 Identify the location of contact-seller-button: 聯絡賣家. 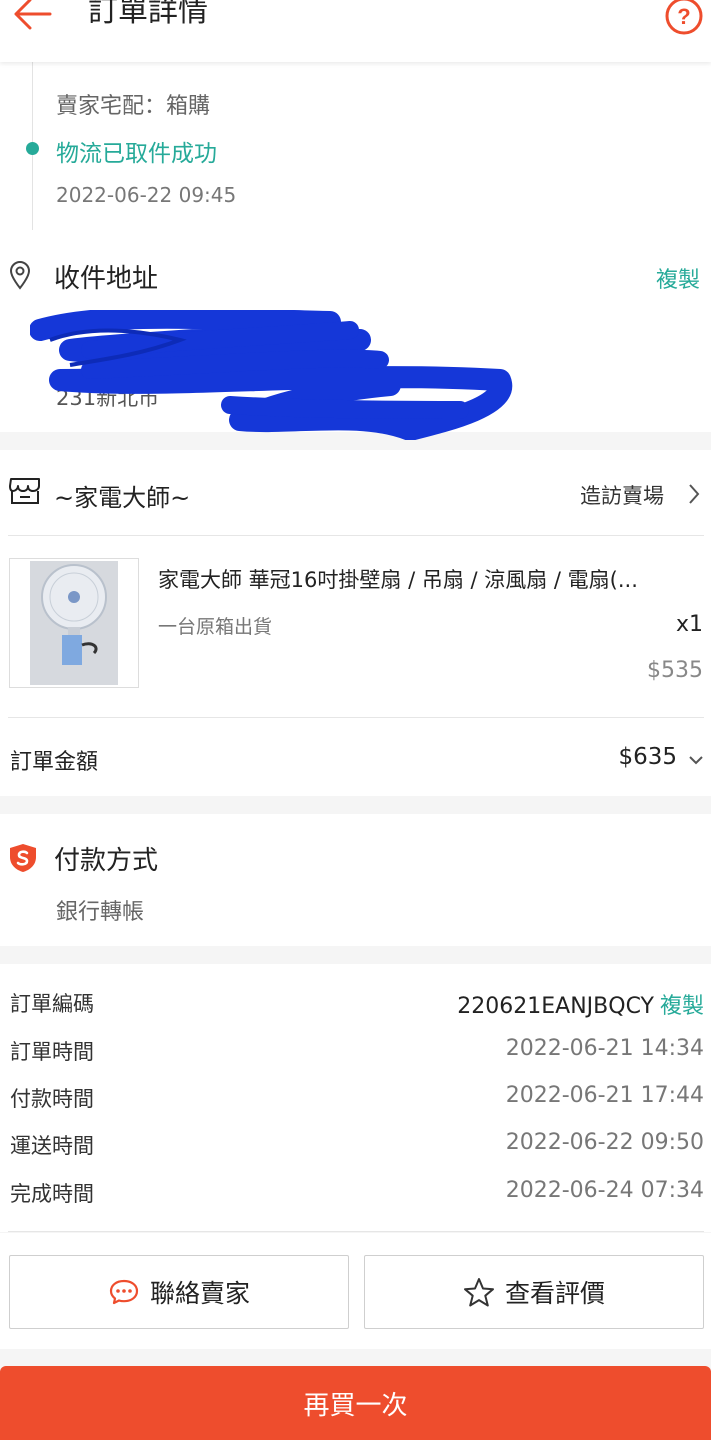
(179, 1292).